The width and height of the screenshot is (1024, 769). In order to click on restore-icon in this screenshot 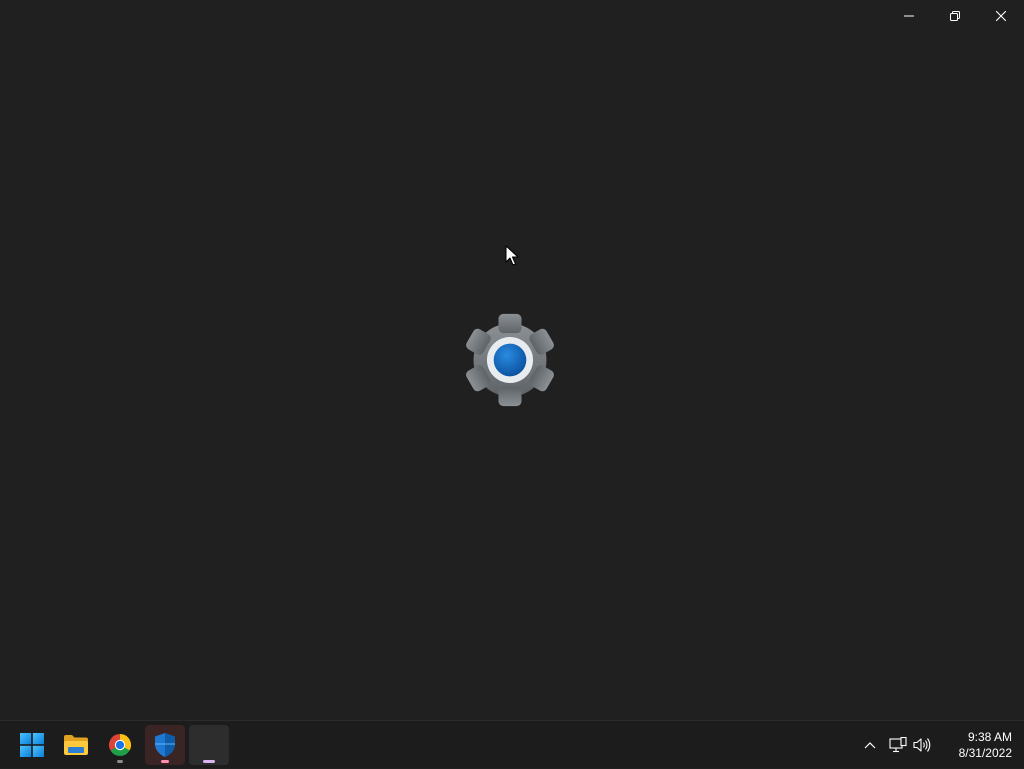, I will do `click(955, 16)`.